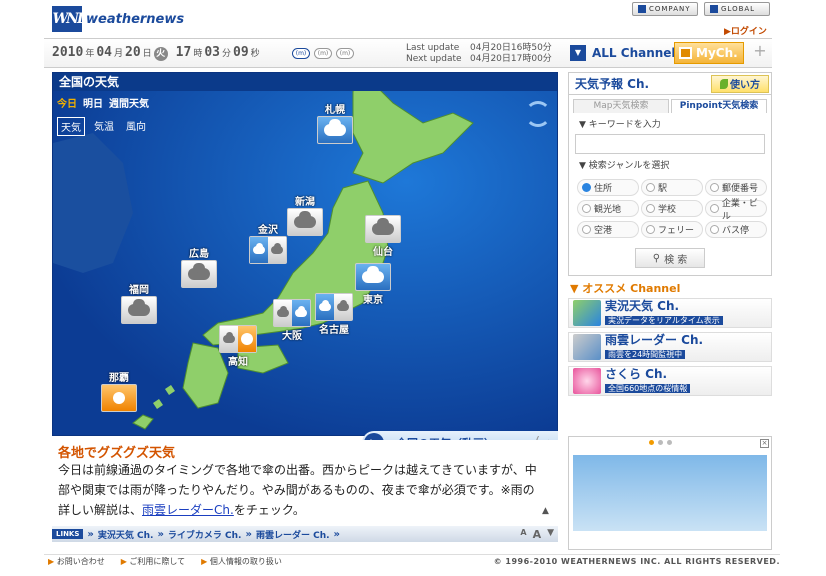  What do you see at coordinates (665, 9) in the screenshot?
I see `company-link: COMPANY` at bounding box center [665, 9].